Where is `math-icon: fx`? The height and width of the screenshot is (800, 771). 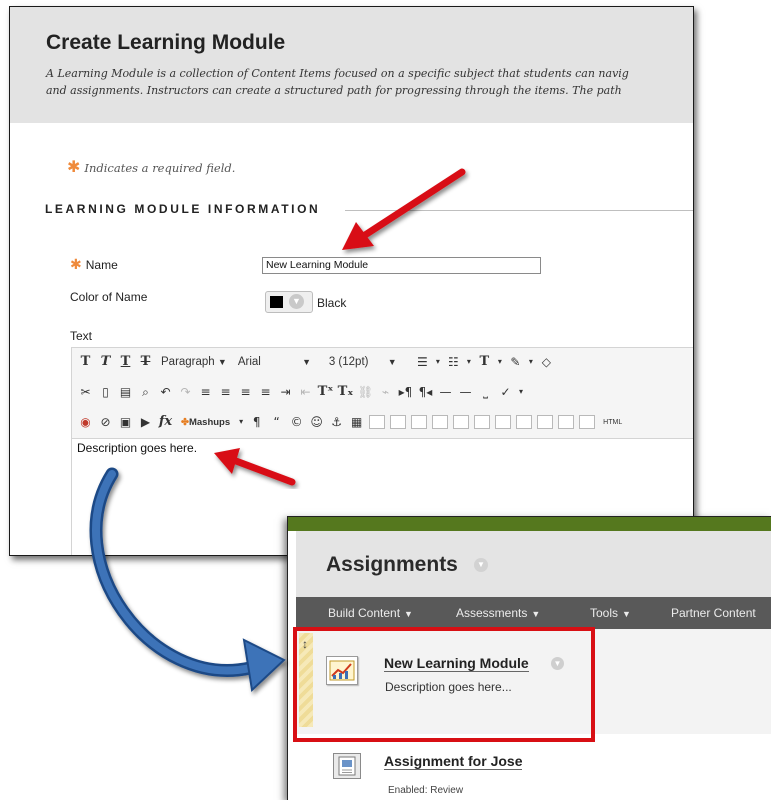 math-icon: fx is located at coordinates (165, 422).